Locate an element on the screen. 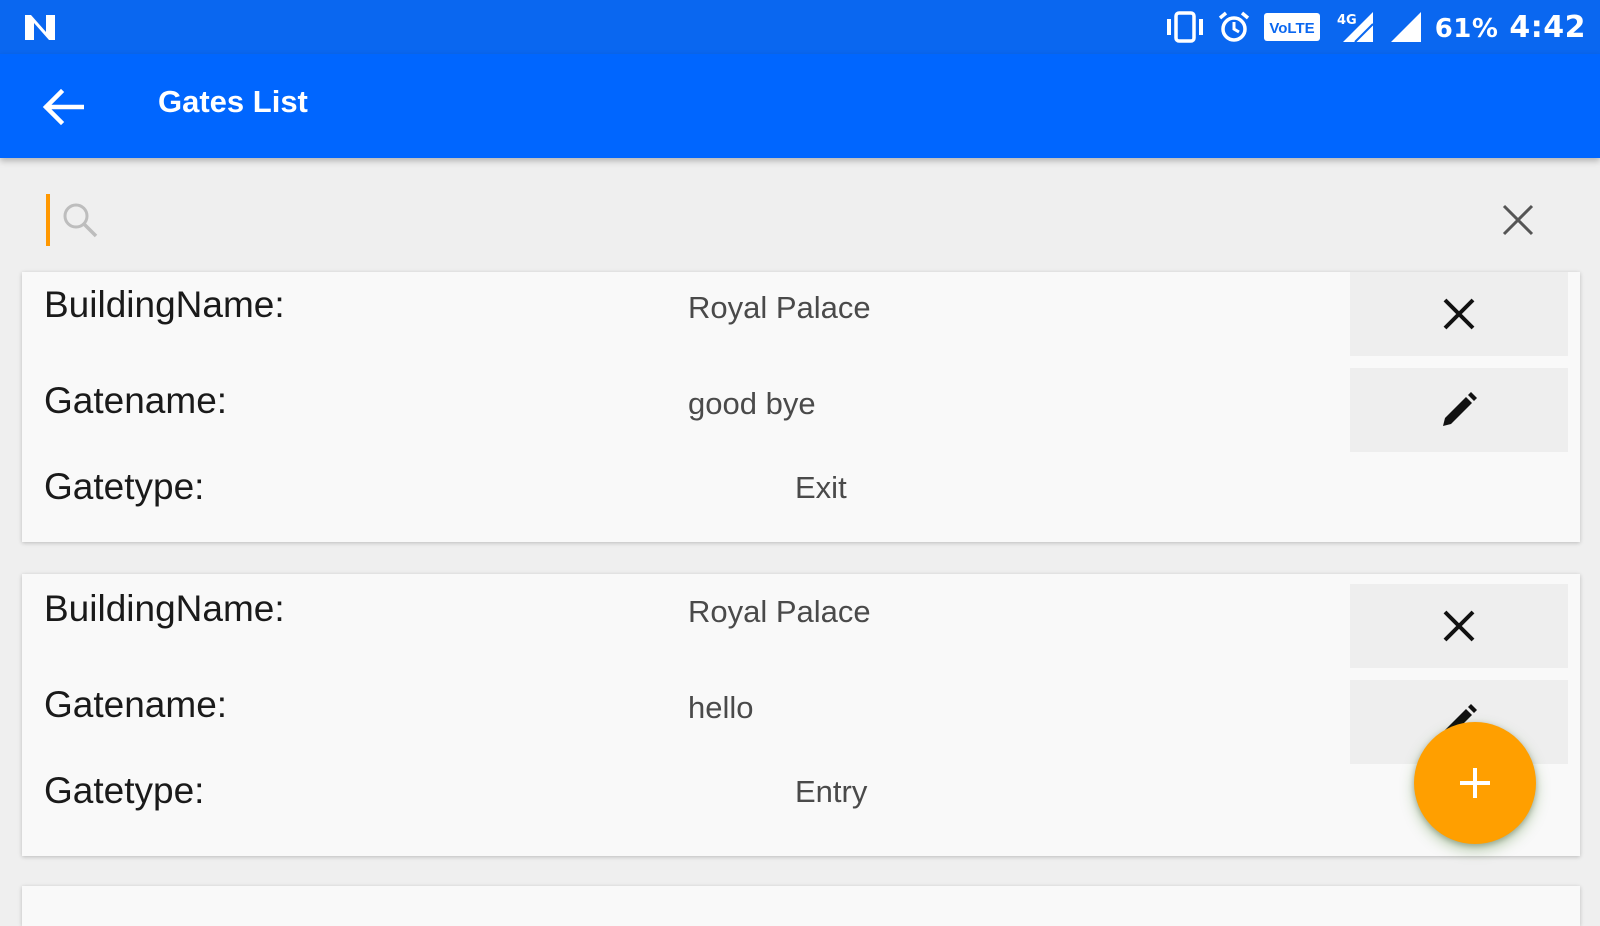  status-text: 61% 4:42 is located at coordinates (1510, 27).